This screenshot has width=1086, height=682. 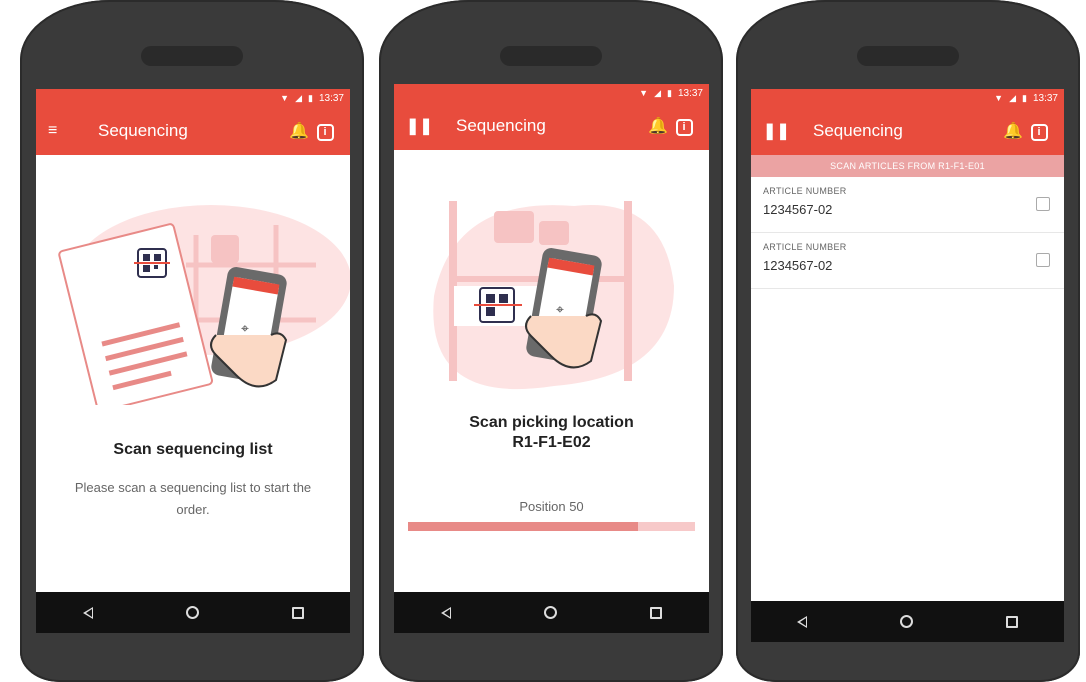 What do you see at coordinates (907, 166) in the screenshot?
I see `scan-banner: SCAN ARTICLES FROM R1-F1-E01` at bounding box center [907, 166].